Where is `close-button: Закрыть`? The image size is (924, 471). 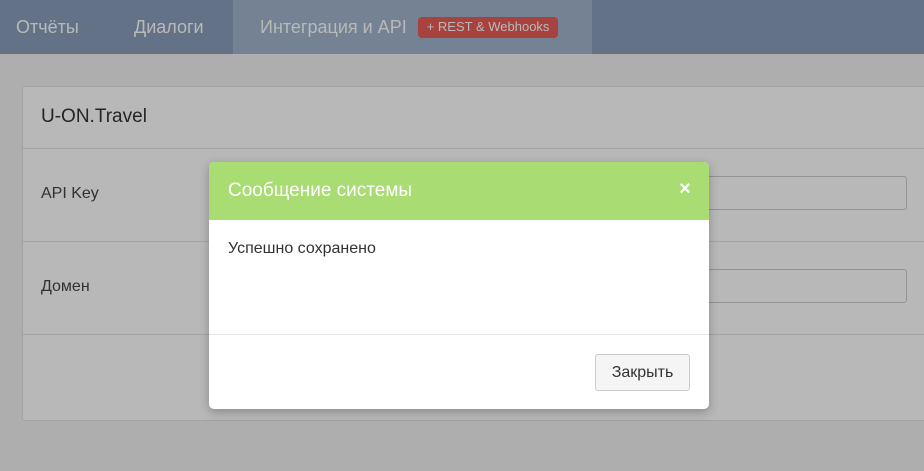
close-button: Закрыть is located at coordinates (642, 372).